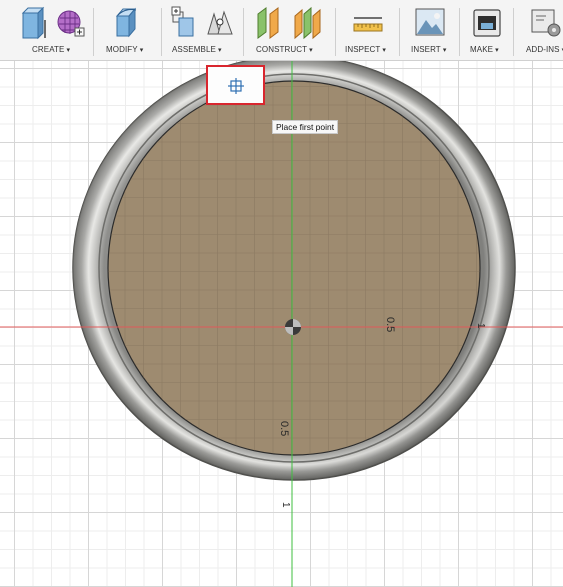 This screenshot has height=587, width=563. Describe the element at coordinates (430, 24) in the screenshot. I see `image-icon` at that location.